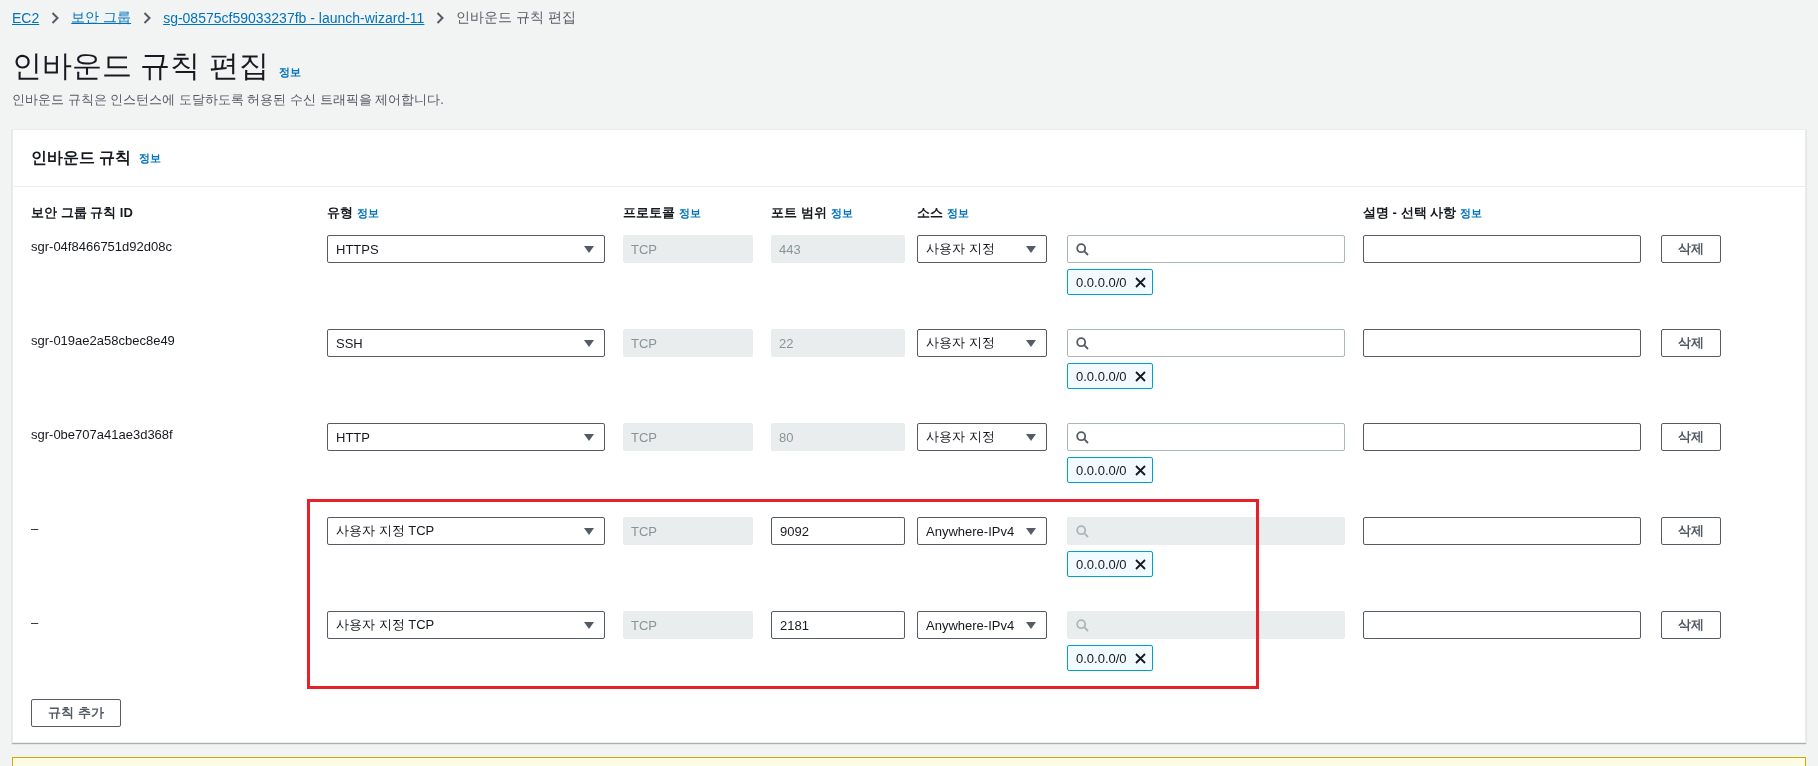  Describe the element at coordinates (838, 531) in the screenshot. I see `port-range-field: 9092` at that location.